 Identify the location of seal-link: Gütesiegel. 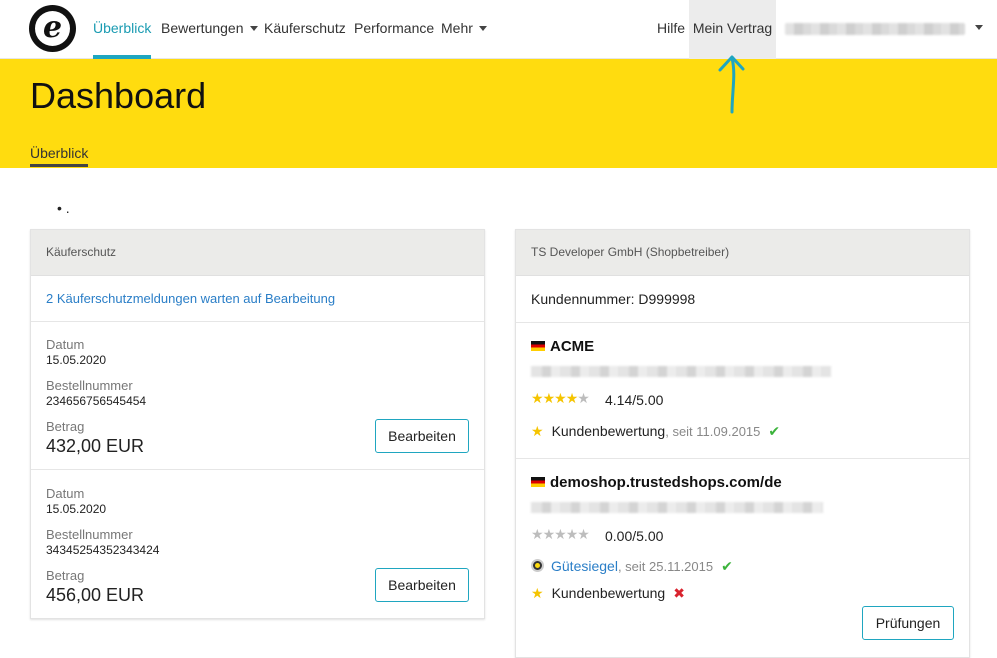
(584, 566).